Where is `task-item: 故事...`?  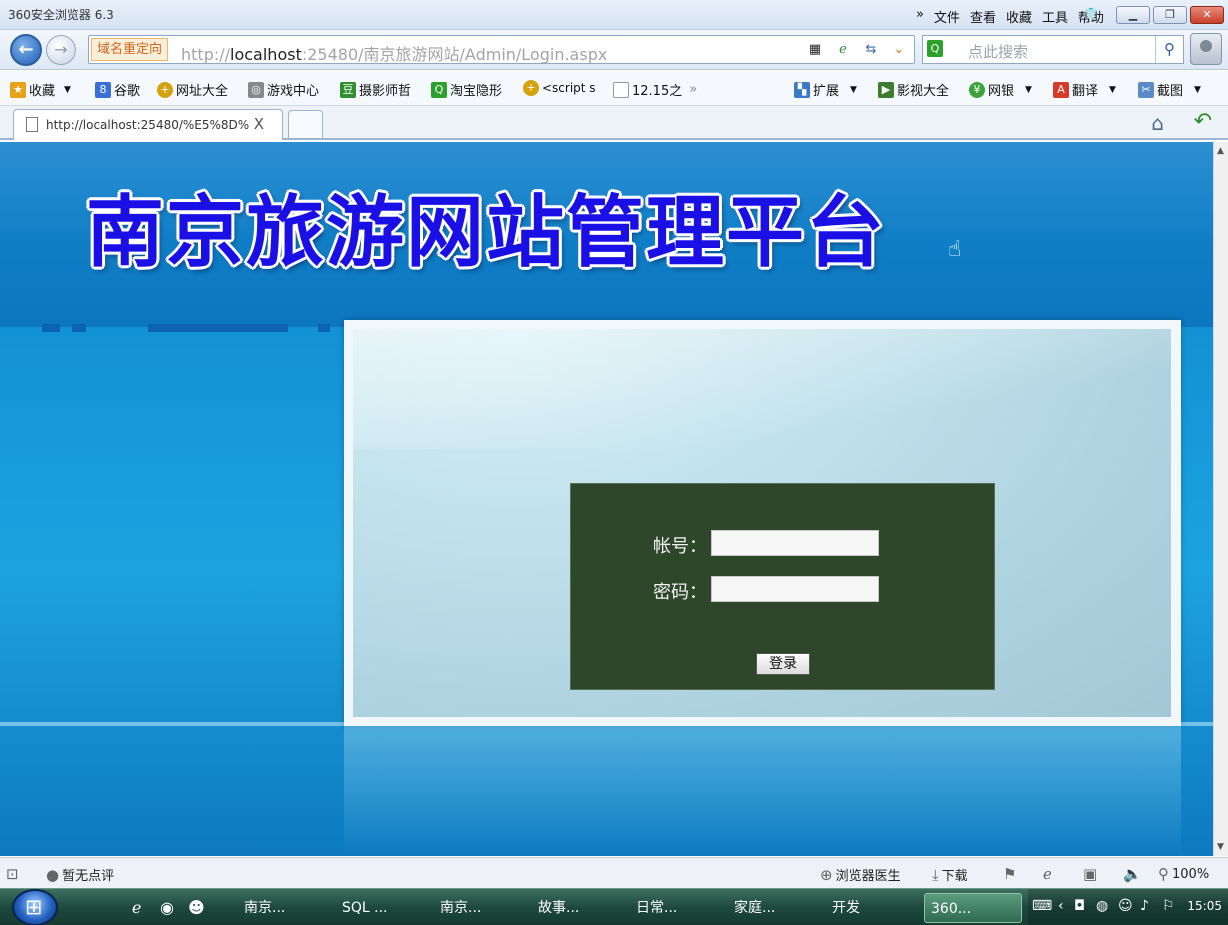
task-item: 故事... is located at coordinates (581, 908).